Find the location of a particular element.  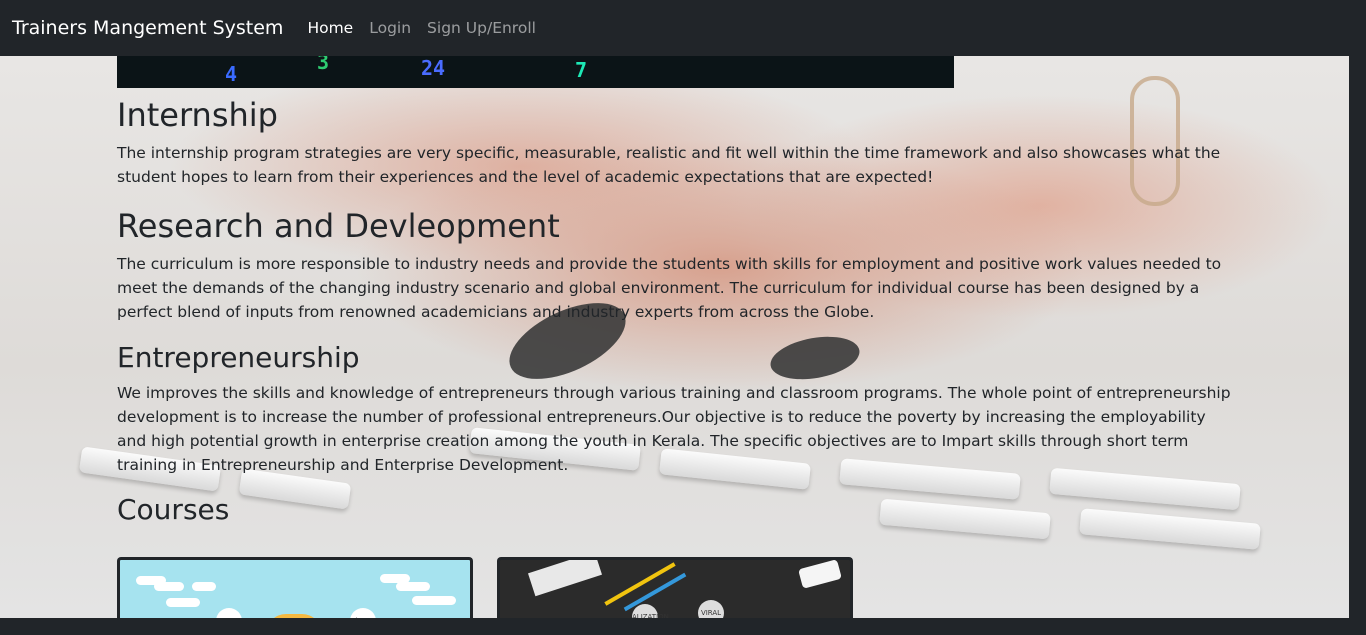

fingernail-shape is located at coordinates (815, 358).